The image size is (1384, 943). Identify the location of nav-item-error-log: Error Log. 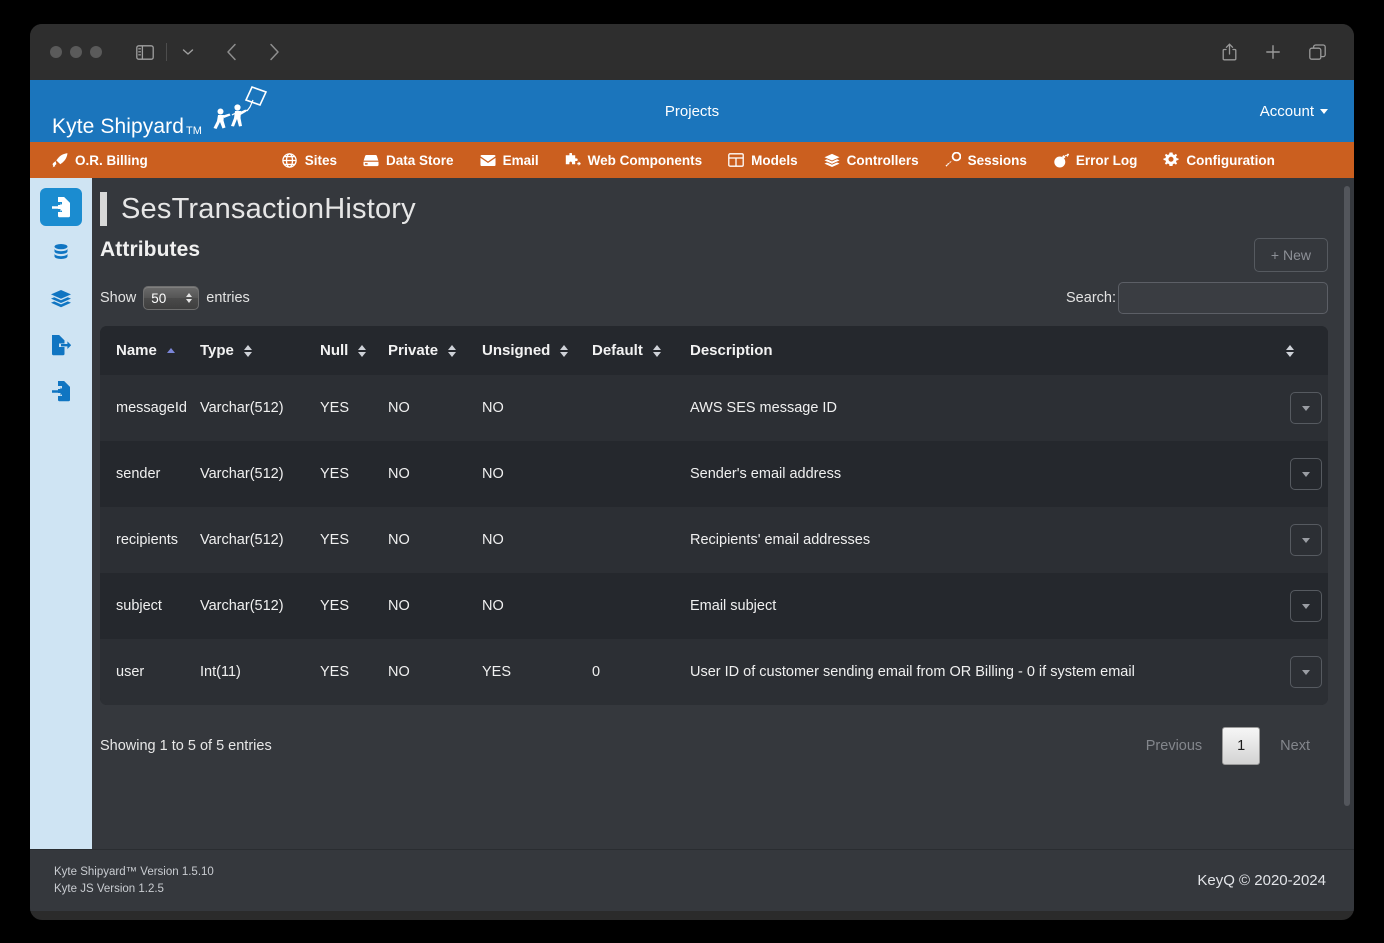
(1095, 160).